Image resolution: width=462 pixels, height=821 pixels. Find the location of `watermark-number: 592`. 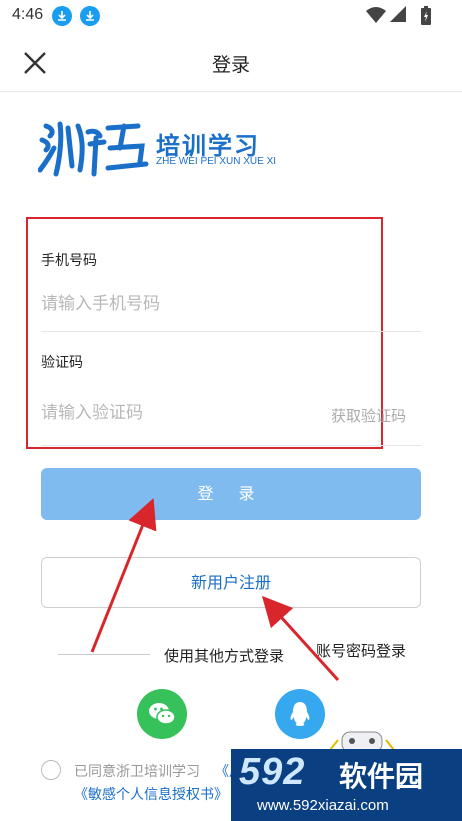

watermark-number: 592 is located at coordinates (272, 772).